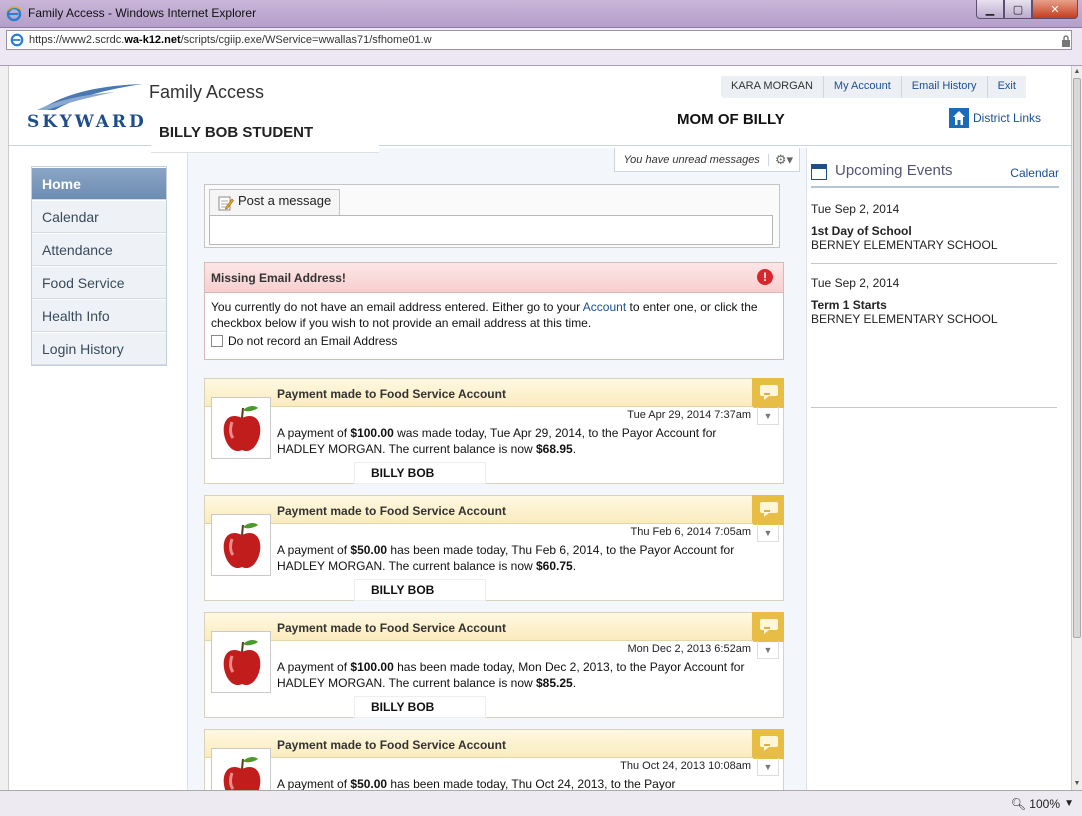 This screenshot has width=1082, height=816. What do you see at coordinates (1069, 803) in the screenshot?
I see `zoom-dropdown-icon: ▼` at bounding box center [1069, 803].